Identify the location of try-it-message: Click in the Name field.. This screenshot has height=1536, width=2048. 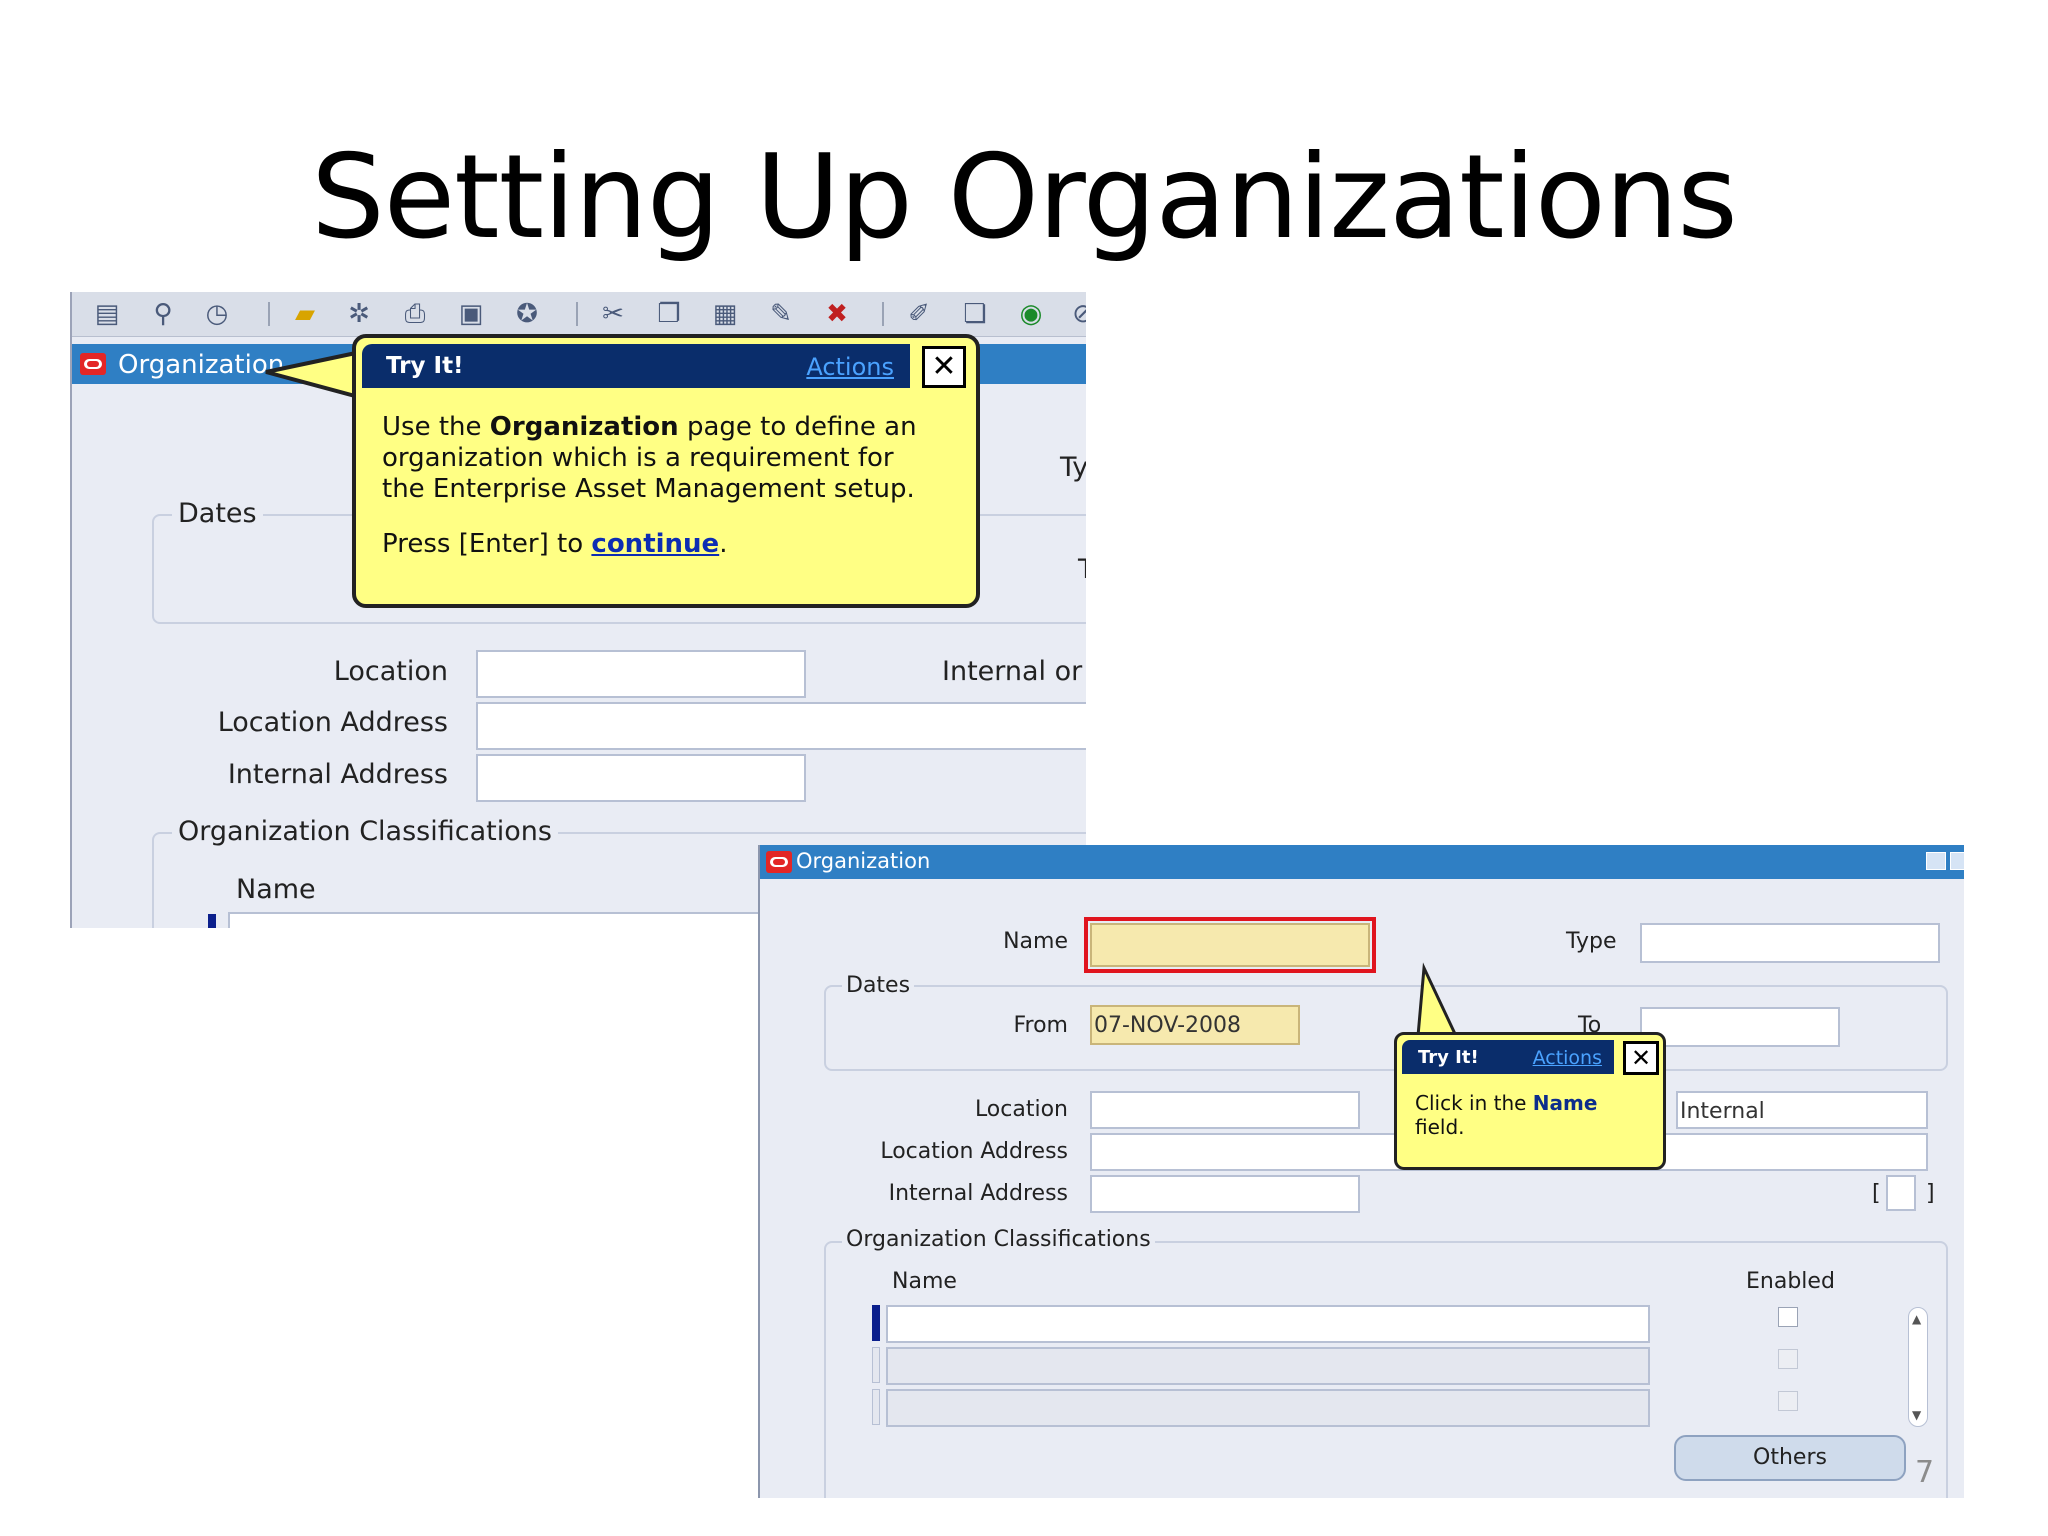
(1506, 1115).